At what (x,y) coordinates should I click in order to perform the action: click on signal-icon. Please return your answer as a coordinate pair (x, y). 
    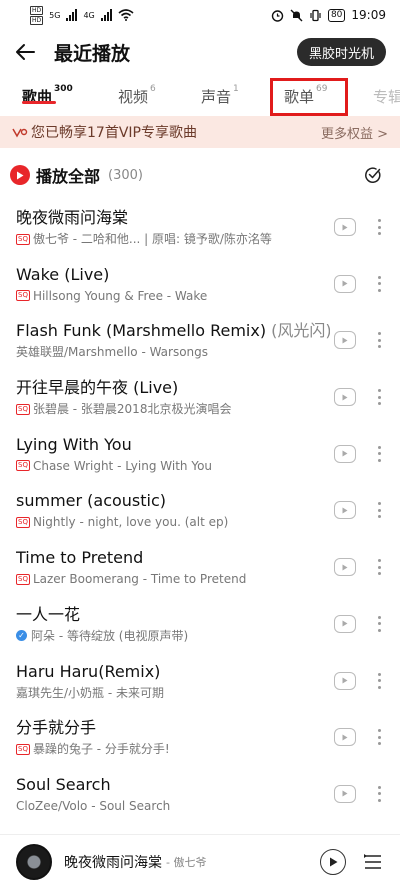
    Looking at the image, I should click on (72, 15).